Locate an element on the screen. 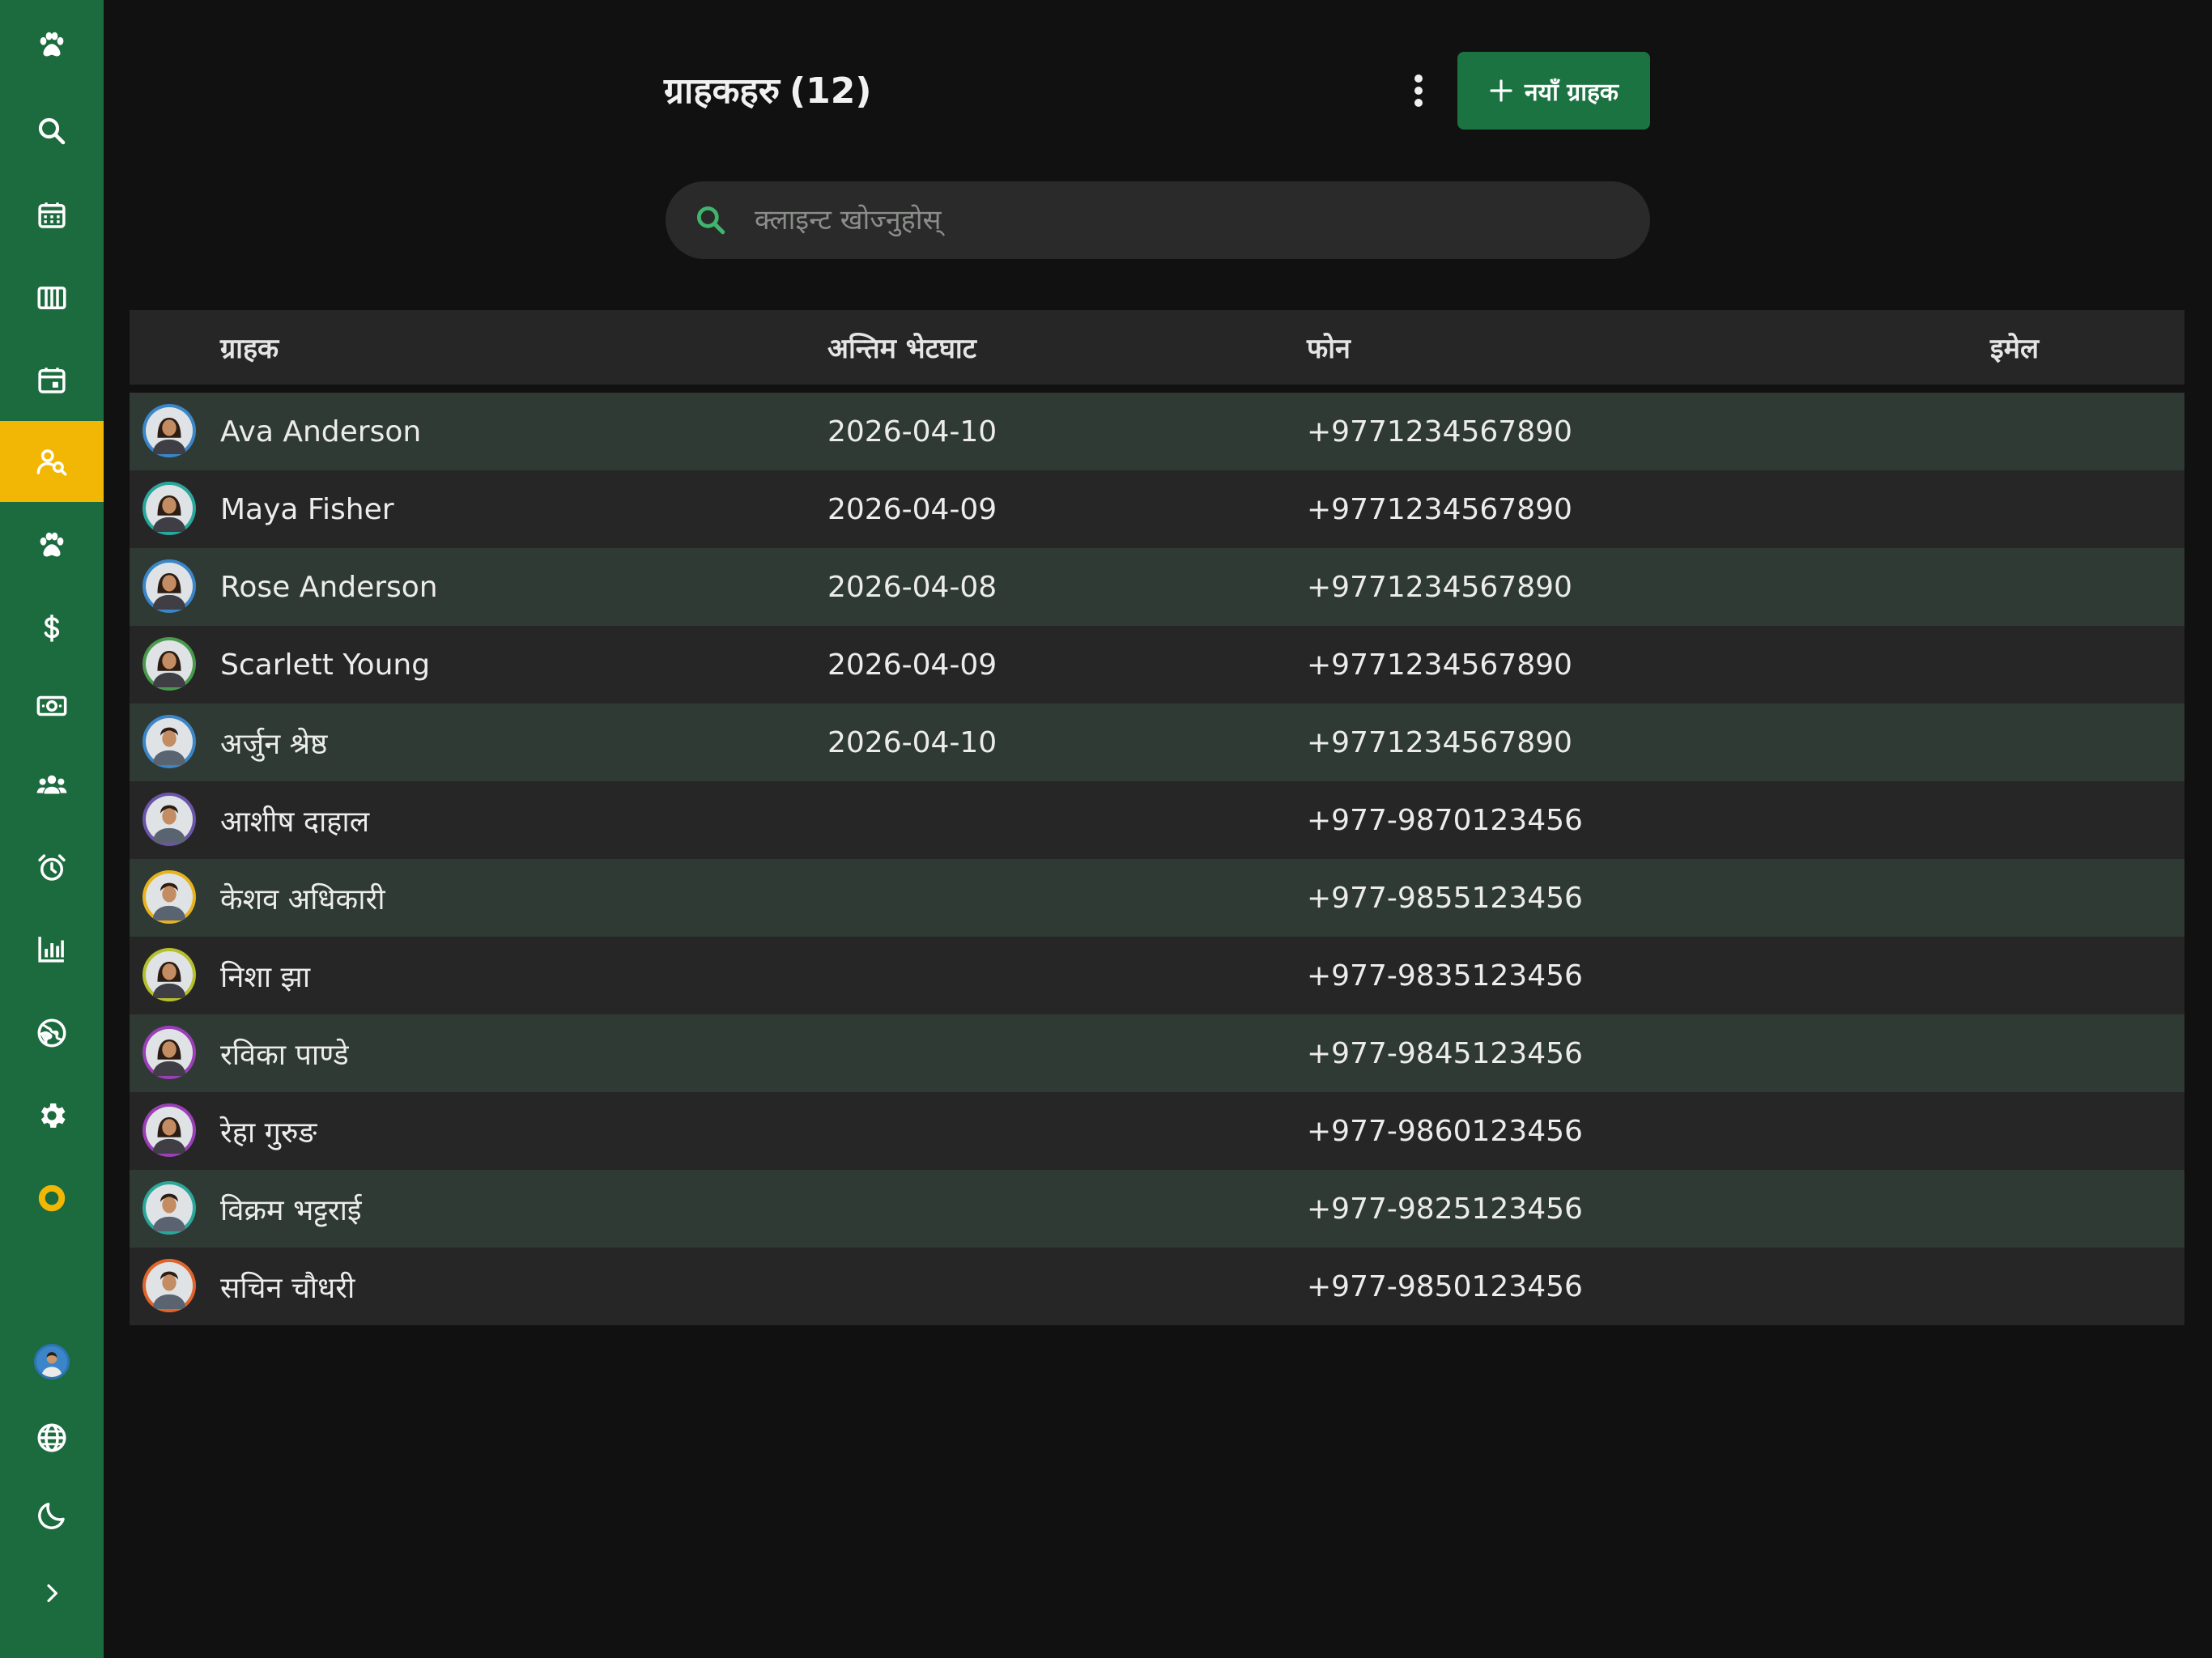 The height and width of the screenshot is (1658, 2212). sidebar-language is located at coordinates (52, 1437).